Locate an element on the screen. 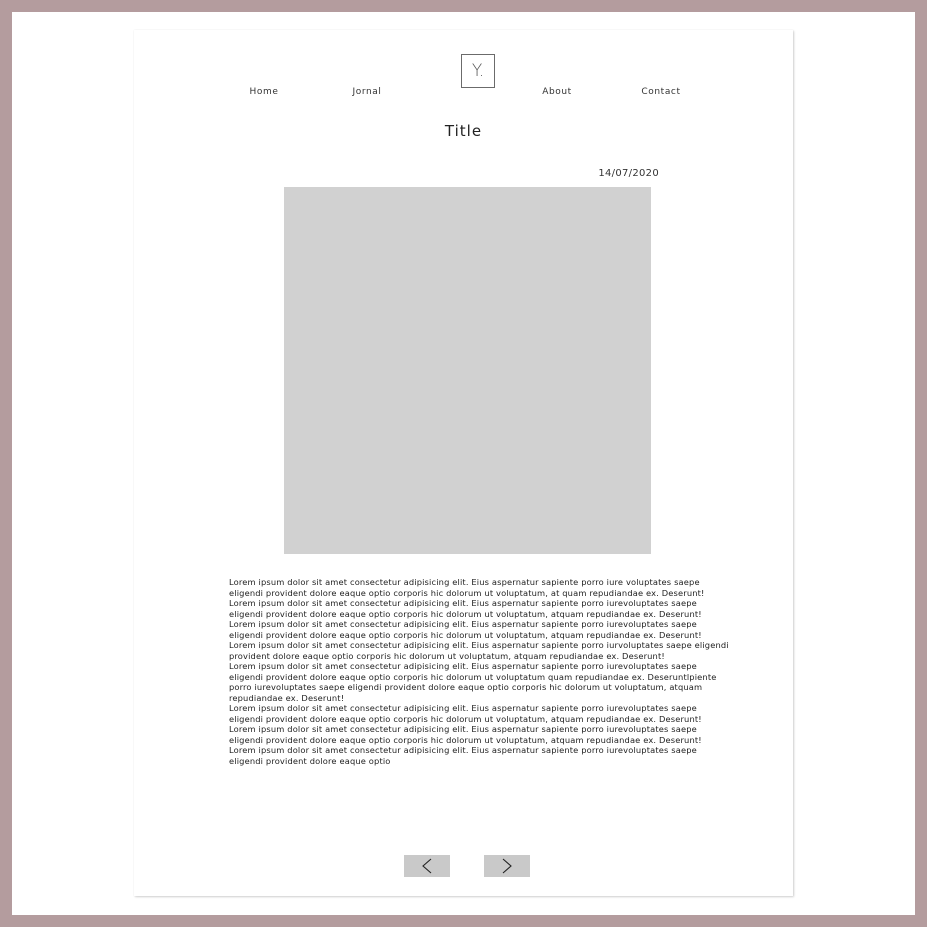 The image size is (927, 927). nav-home-link: Home is located at coordinates (264, 92).